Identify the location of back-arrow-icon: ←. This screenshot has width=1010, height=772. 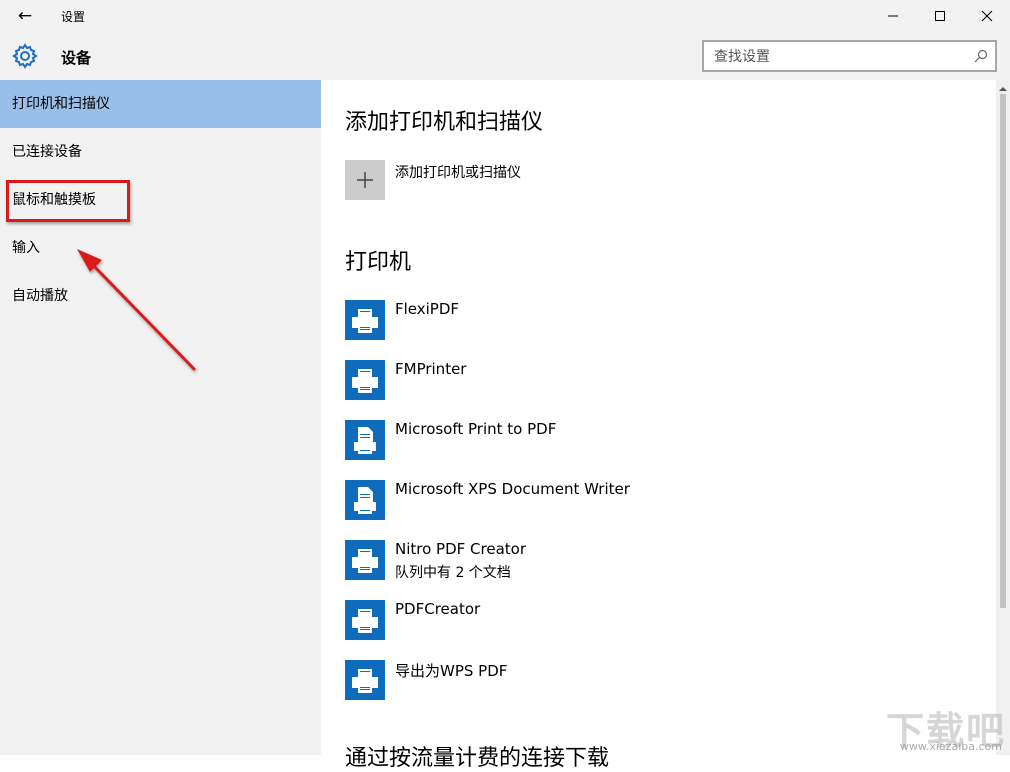
(25, 16).